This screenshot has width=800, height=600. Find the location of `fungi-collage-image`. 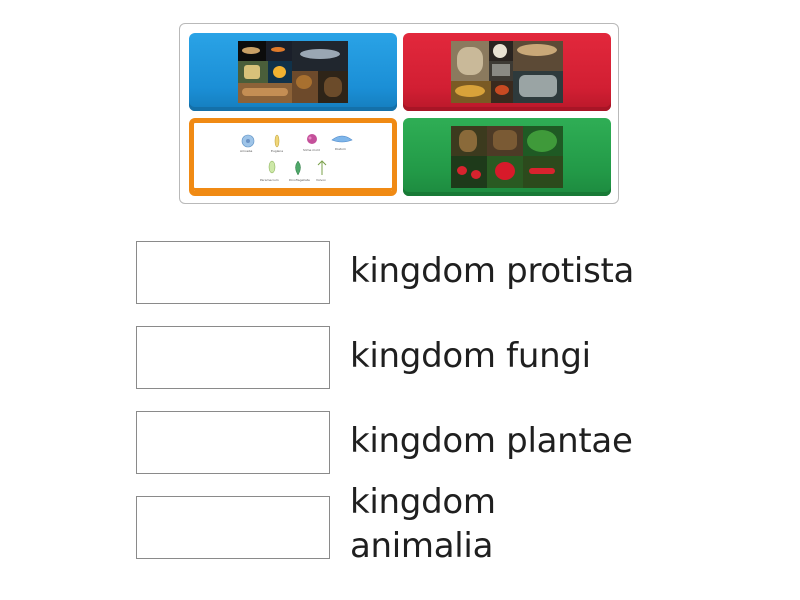

fungi-collage-image is located at coordinates (507, 72).